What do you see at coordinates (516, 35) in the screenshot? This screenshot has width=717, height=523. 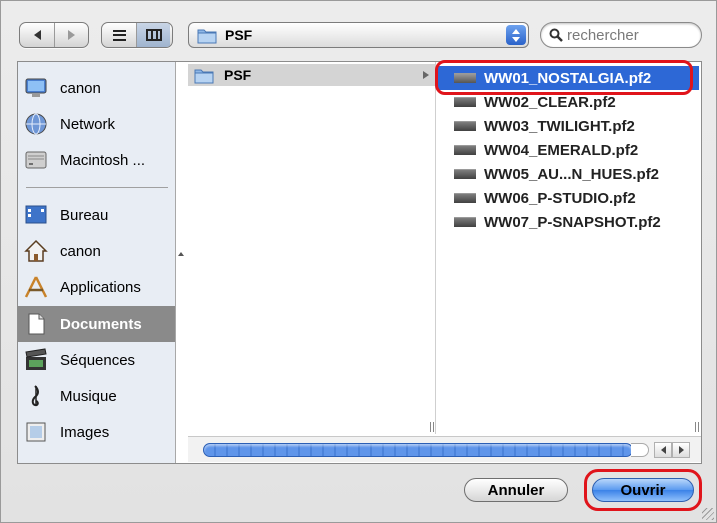 I see `popup-arrows-icon` at bounding box center [516, 35].